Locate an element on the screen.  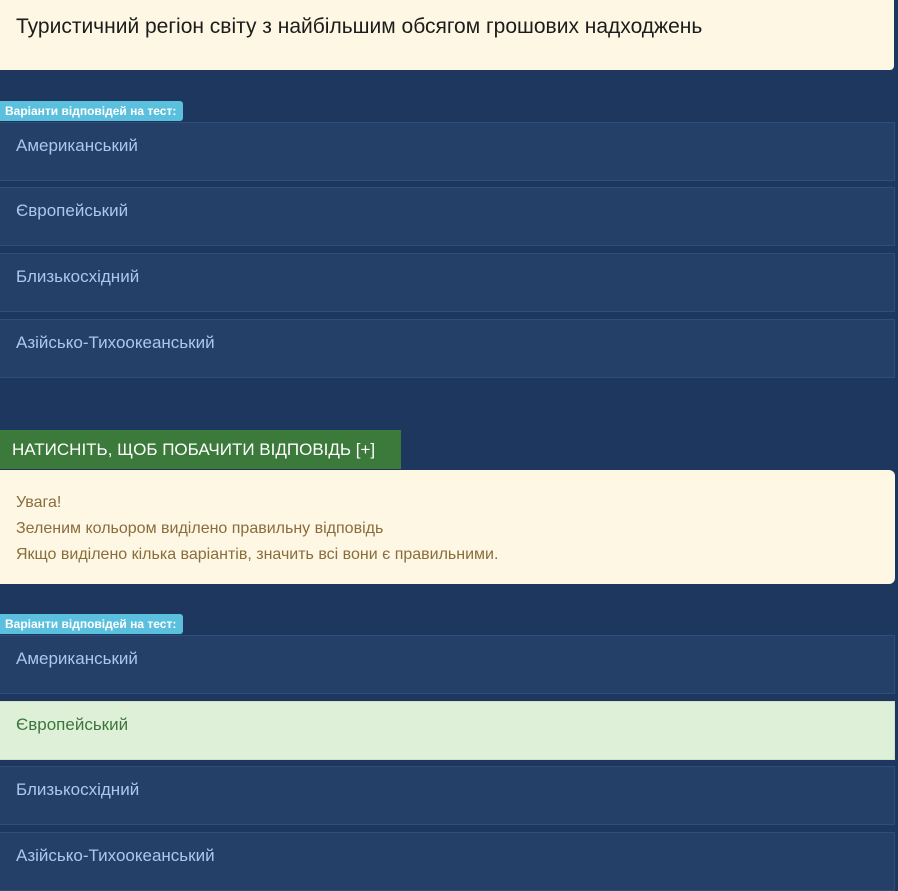
answer-option-middle-east: Близькосхідний is located at coordinates (447, 282).